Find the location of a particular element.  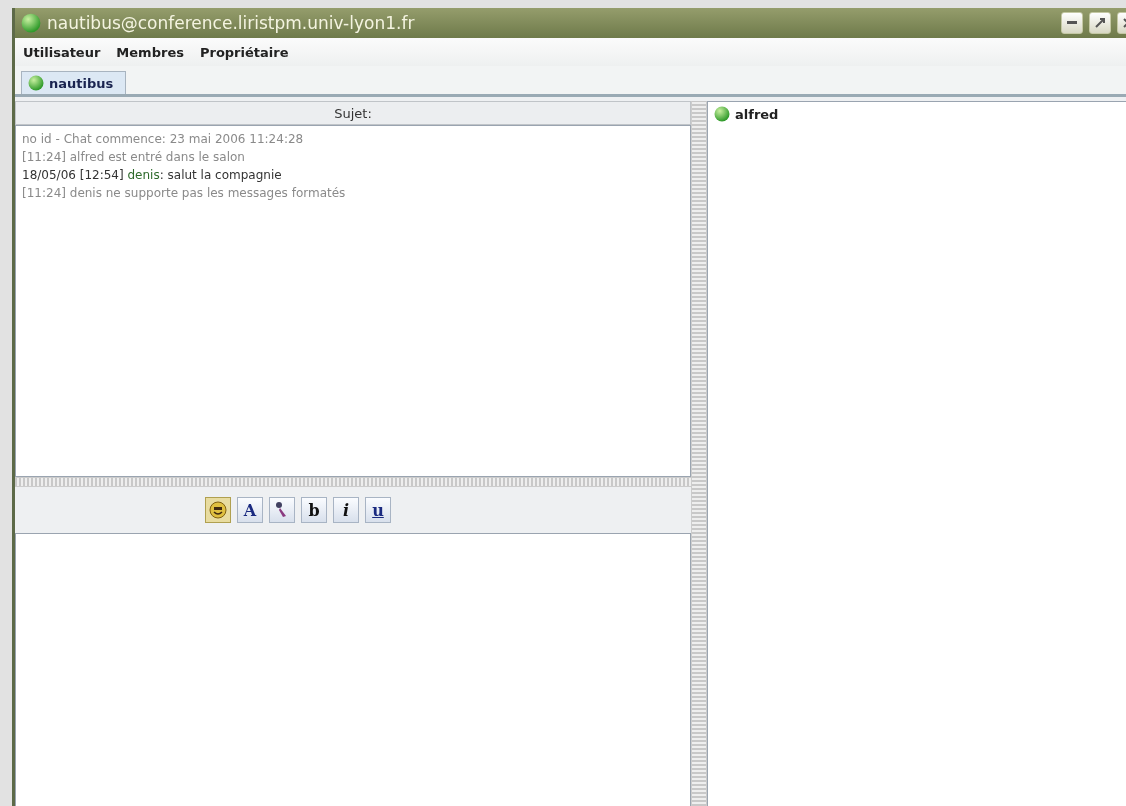

smiley-icon is located at coordinates (218, 510).